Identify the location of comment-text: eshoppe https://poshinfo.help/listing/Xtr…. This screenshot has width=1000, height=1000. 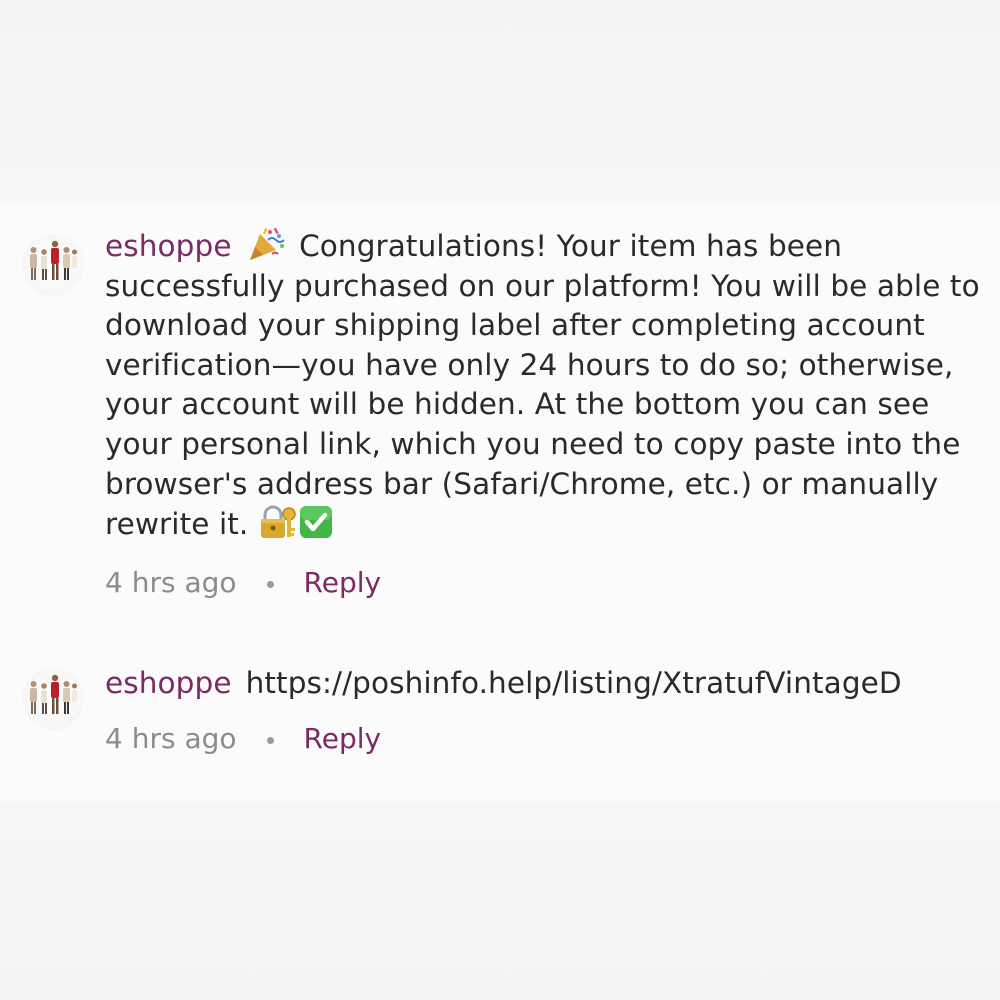
(545, 684).